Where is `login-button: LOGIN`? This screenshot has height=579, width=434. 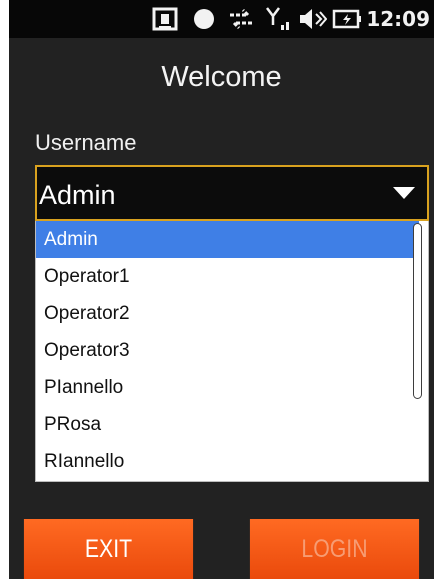
login-button: LOGIN is located at coordinates (334, 549).